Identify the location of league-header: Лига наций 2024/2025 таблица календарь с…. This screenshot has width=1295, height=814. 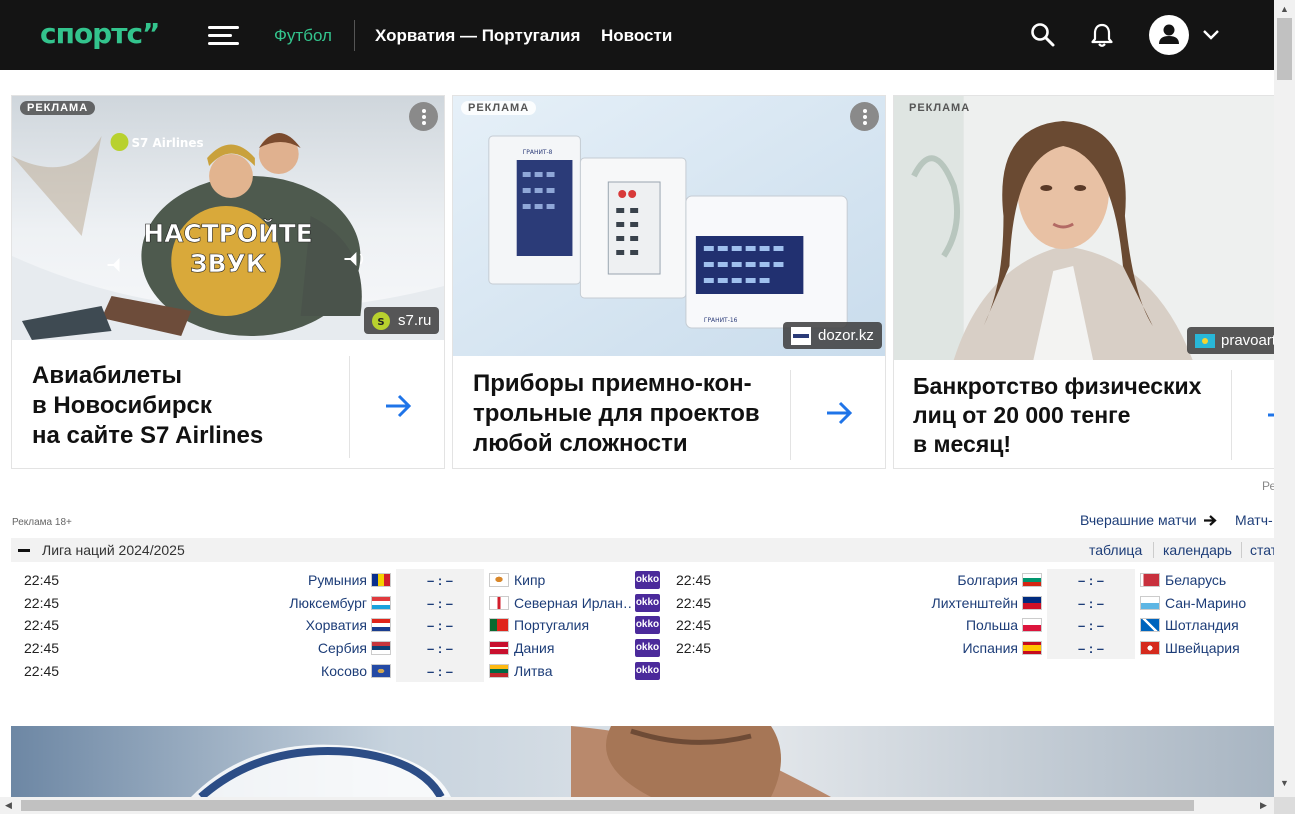
(642, 550).